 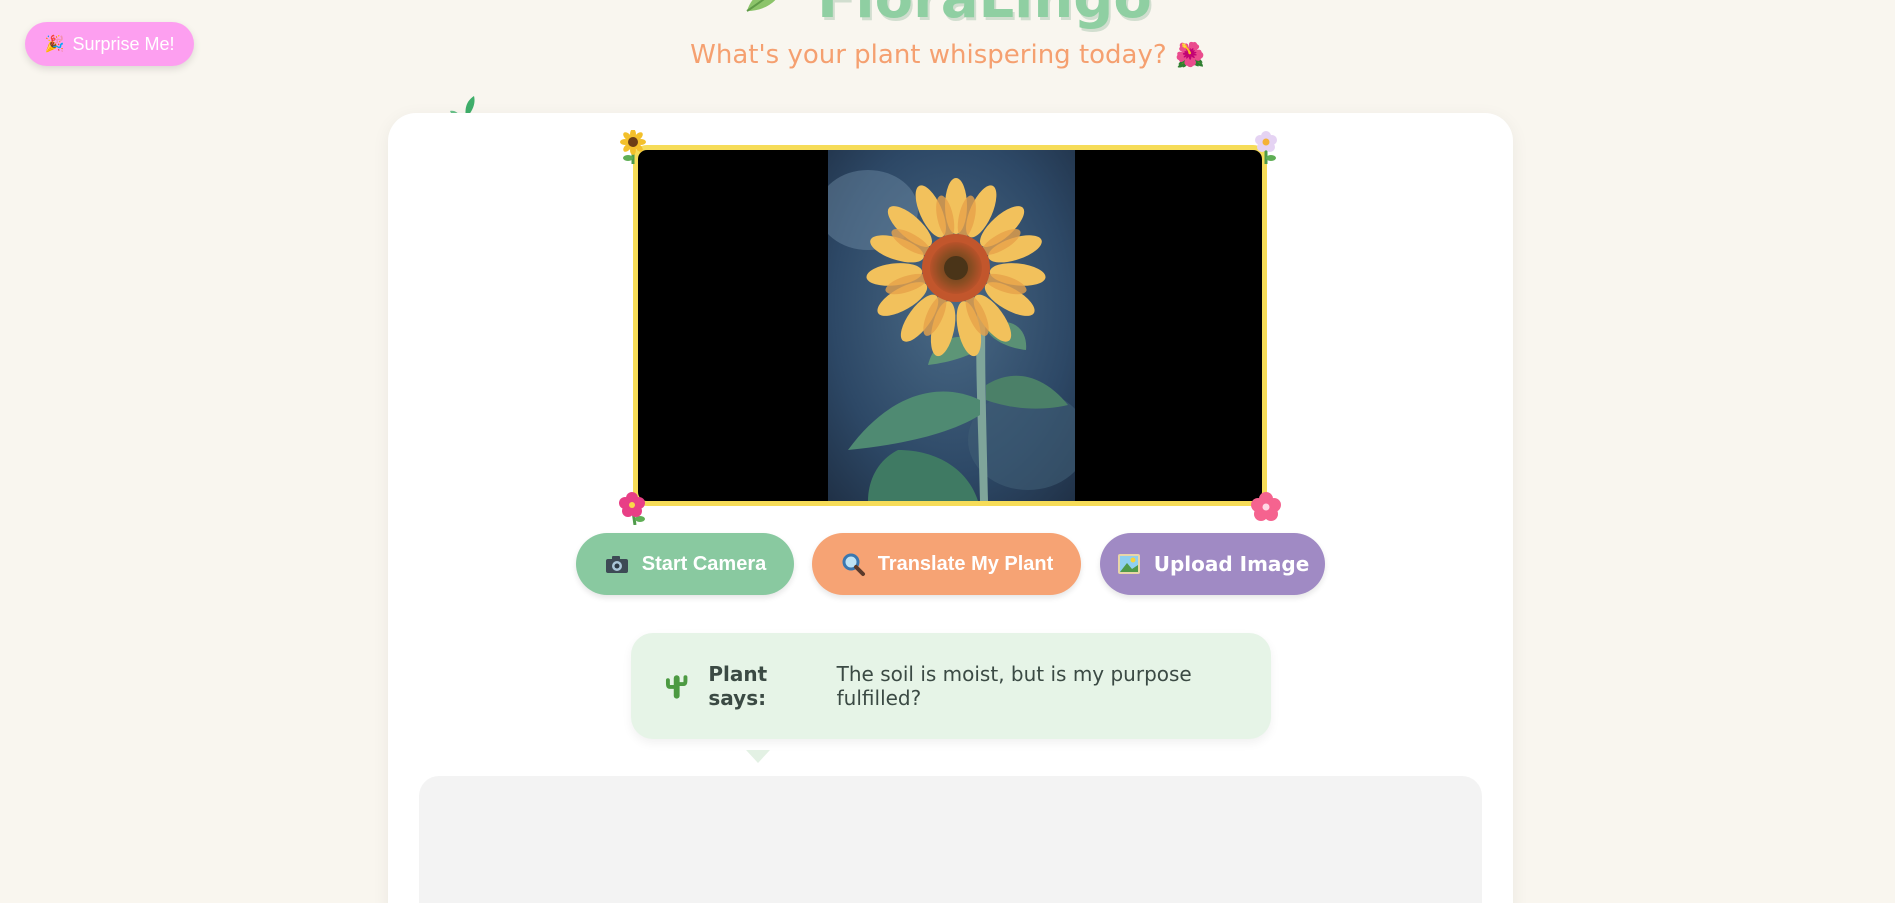 What do you see at coordinates (928, 55) in the screenshot?
I see `subtitle-text: What's your plant whispering today?` at bounding box center [928, 55].